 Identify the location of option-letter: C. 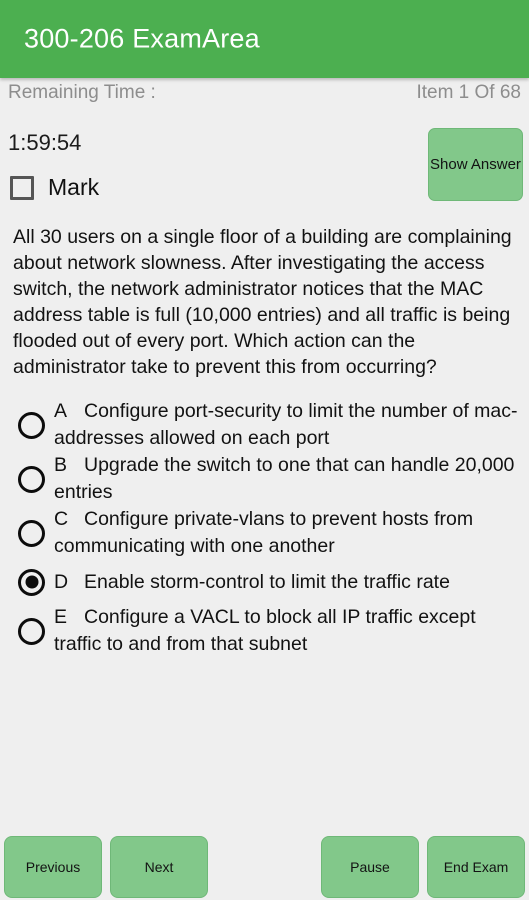
(61, 519).